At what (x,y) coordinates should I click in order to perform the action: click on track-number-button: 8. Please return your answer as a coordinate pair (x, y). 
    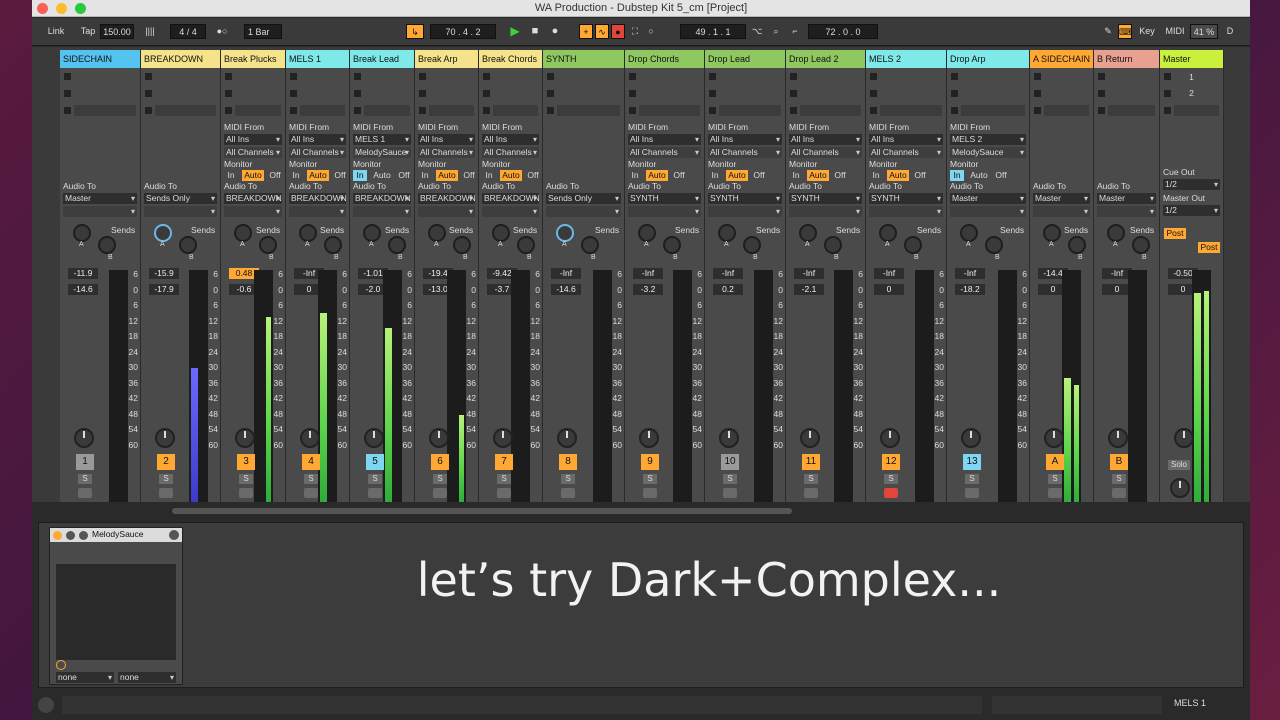
    Looking at the image, I should click on (568, 462).